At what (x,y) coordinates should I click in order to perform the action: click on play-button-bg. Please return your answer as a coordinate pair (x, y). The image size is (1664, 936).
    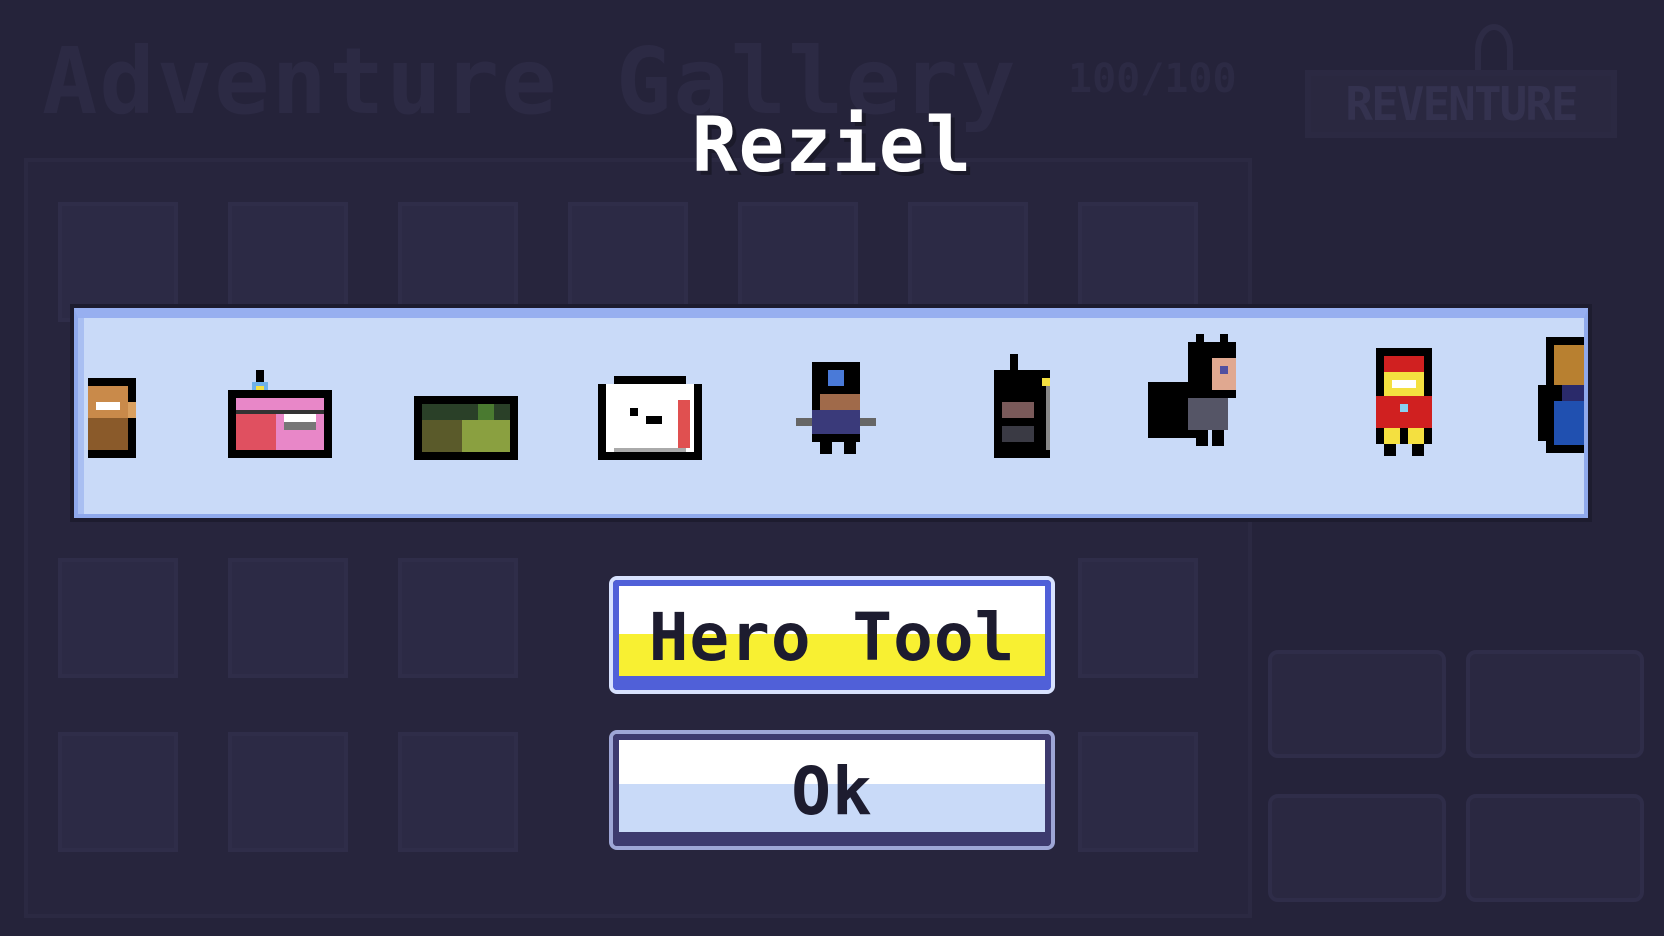
    Looking at the image, I should click on (1357, 848).